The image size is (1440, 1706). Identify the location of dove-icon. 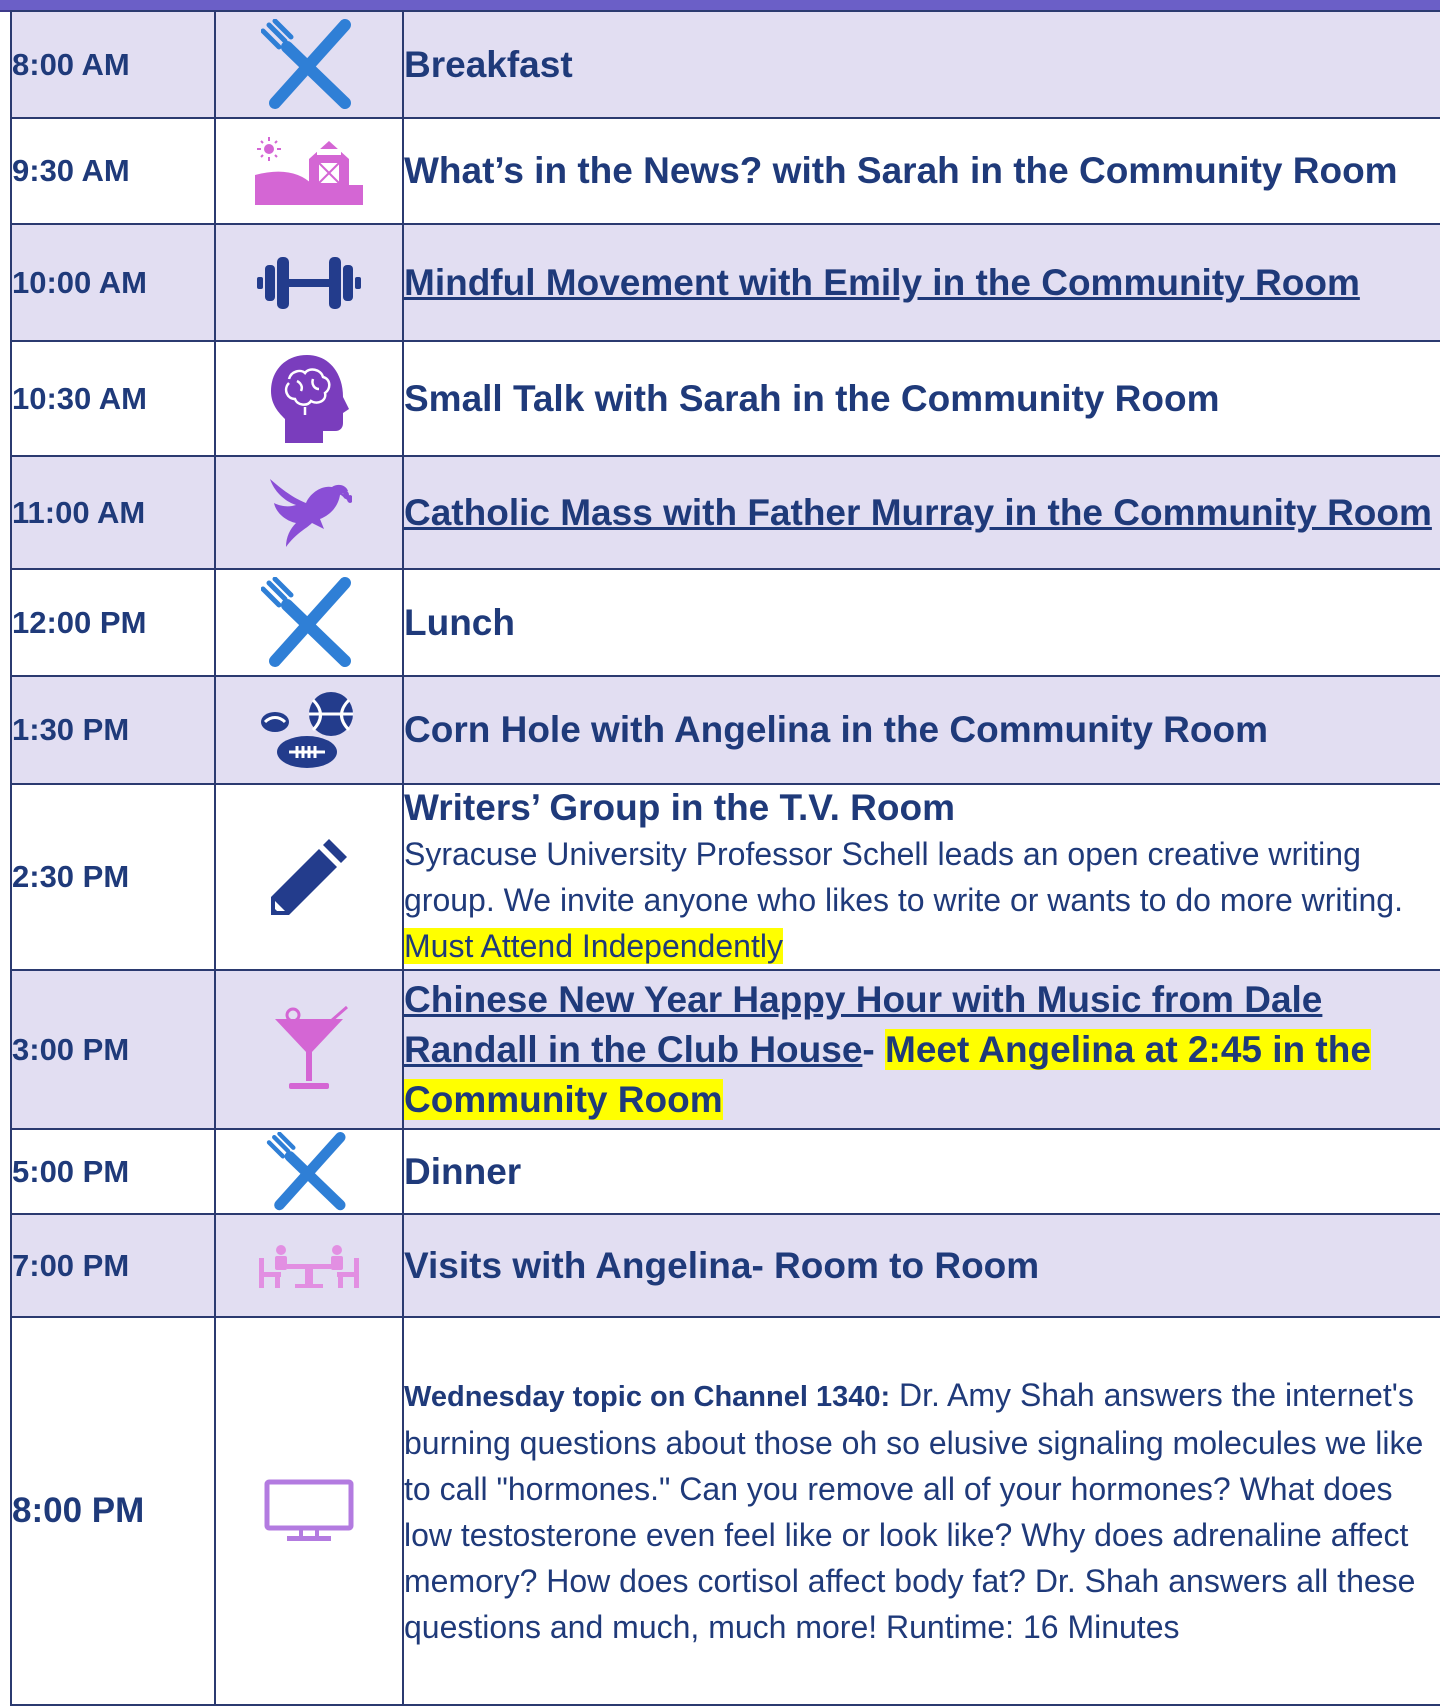
(311, 512).